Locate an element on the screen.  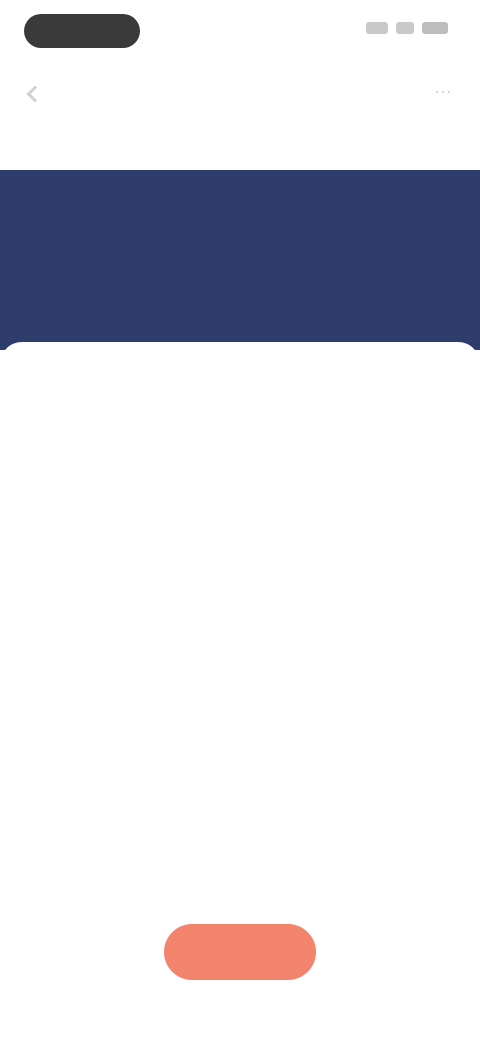
dynamic-island is located at coordinates (82, 31).